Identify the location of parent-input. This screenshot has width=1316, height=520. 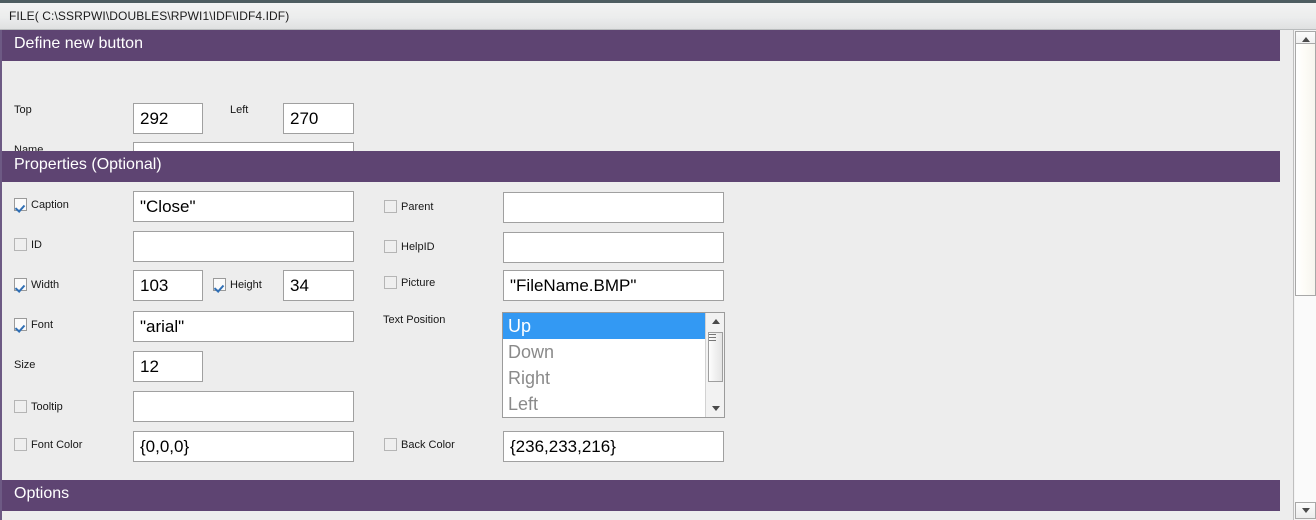
(613, 207).